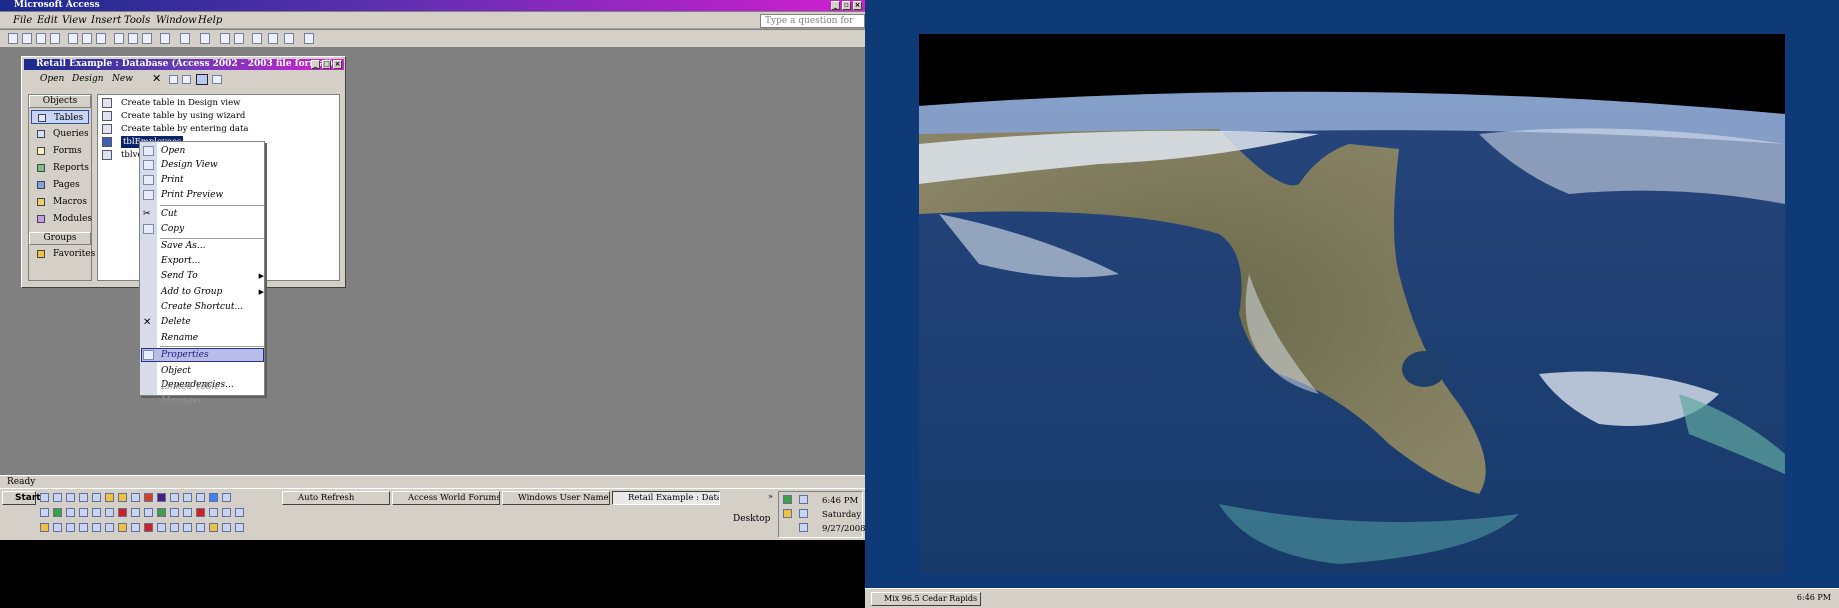  Describe the element at coordinates (47, 20) in the screenshot. I see `menu-edit: Edit` at that location.